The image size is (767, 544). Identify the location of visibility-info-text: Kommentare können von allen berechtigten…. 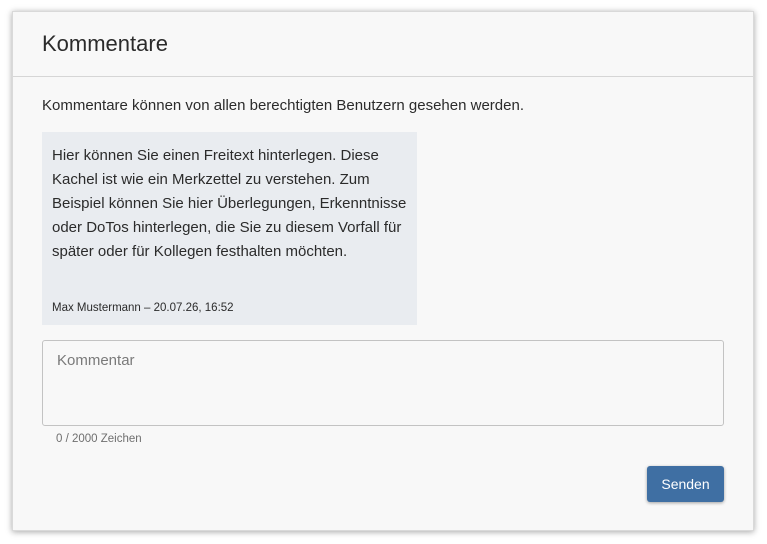
(283, 105).